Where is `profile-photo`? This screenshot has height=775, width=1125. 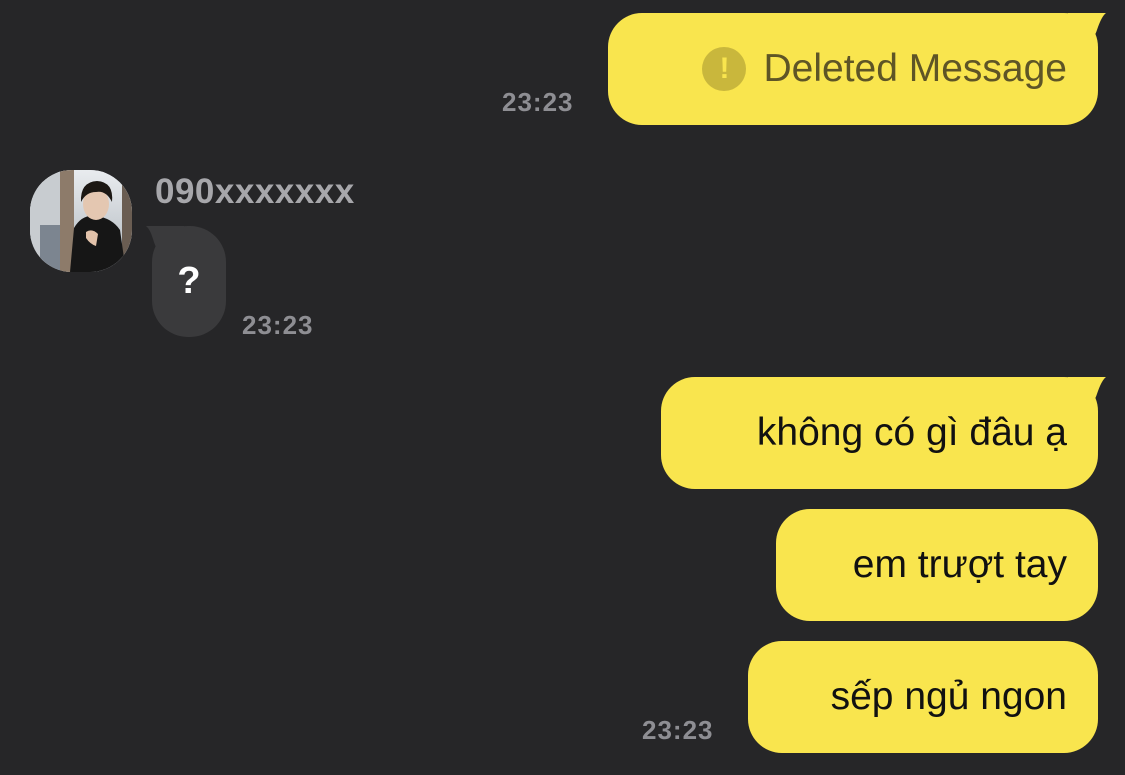
profile-photo is located at coordinates (81, 221).